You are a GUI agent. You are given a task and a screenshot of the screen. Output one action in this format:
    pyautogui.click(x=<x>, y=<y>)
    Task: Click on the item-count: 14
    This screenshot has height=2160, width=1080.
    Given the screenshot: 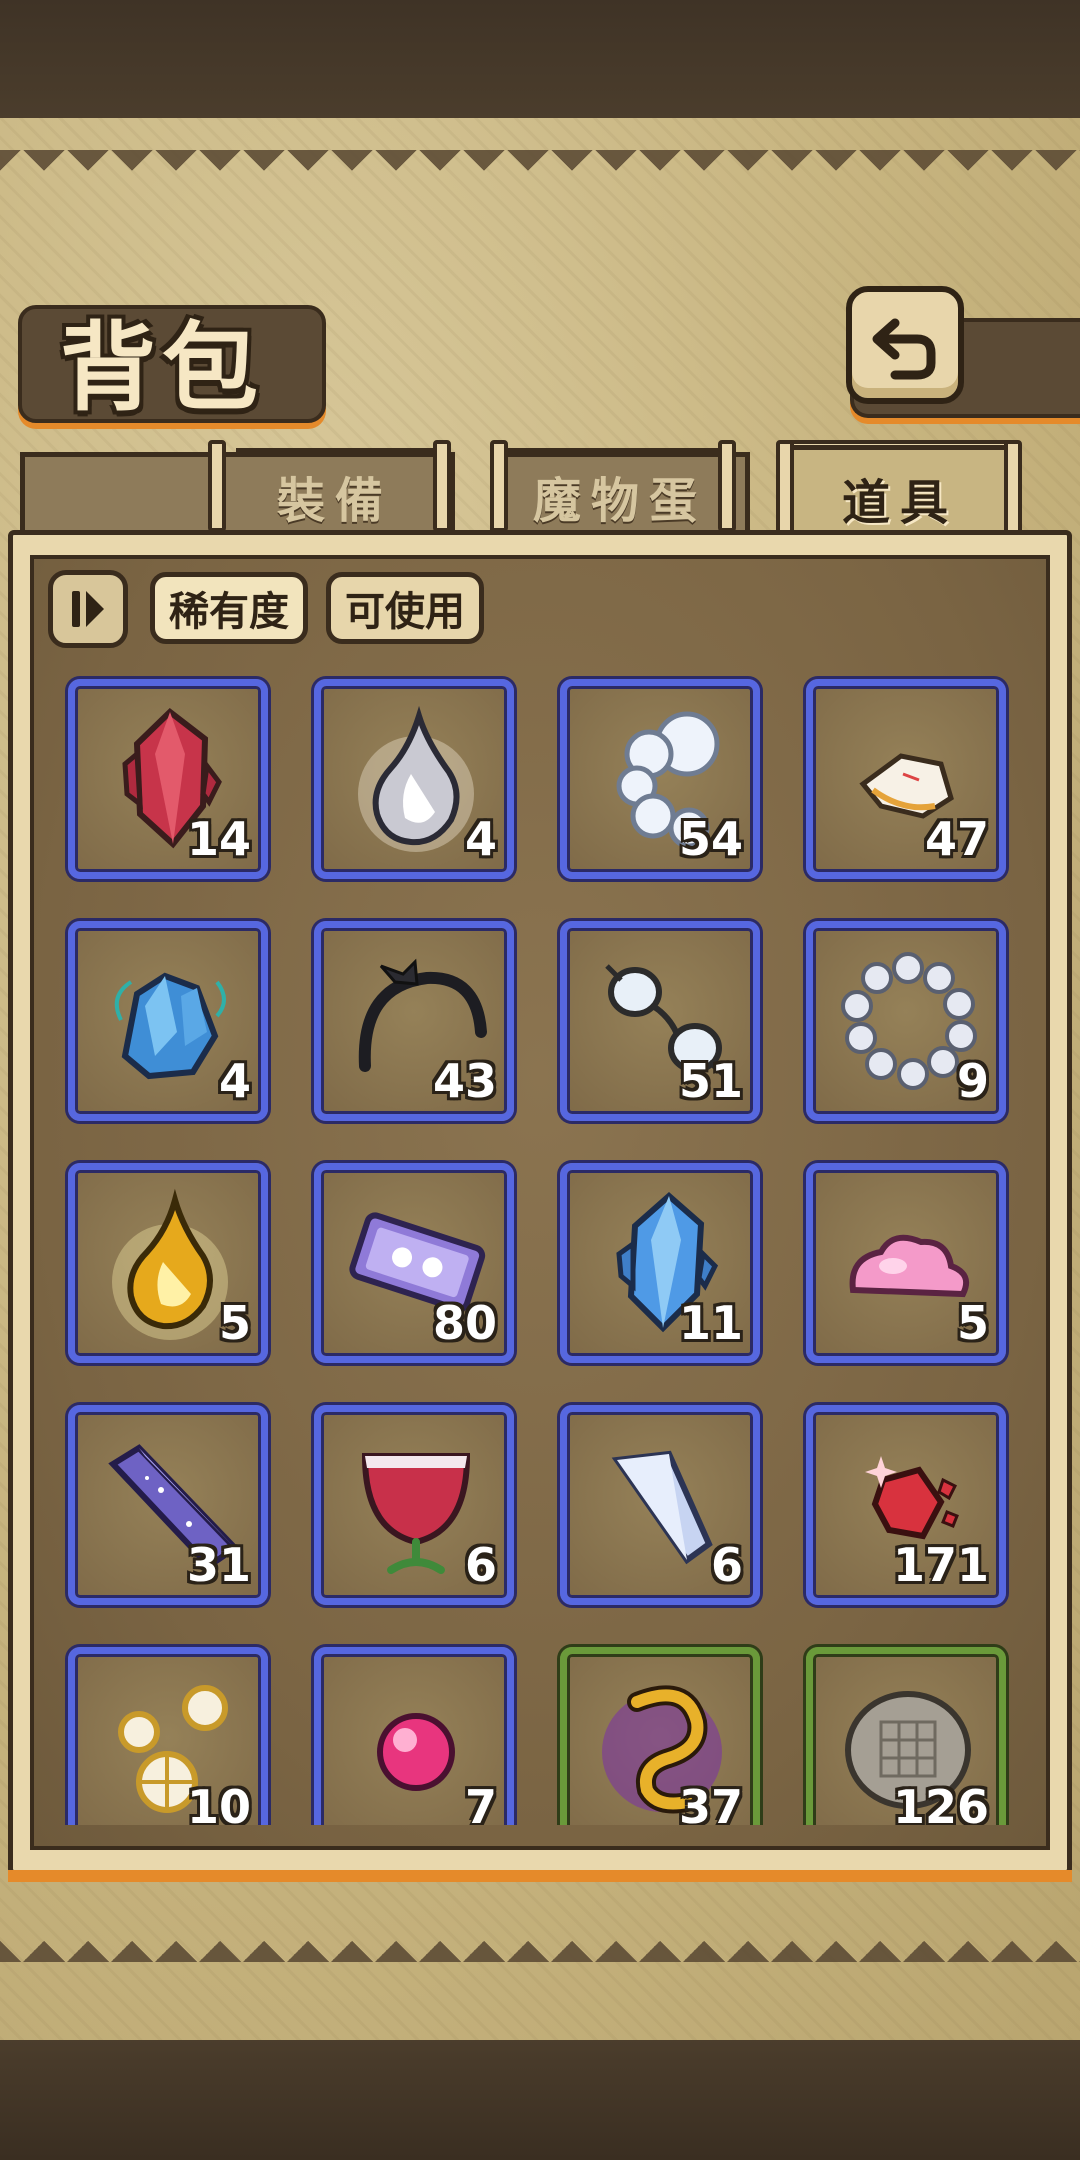 What is the action you would take?
    pyautogui.click(x=218, y=839)
    